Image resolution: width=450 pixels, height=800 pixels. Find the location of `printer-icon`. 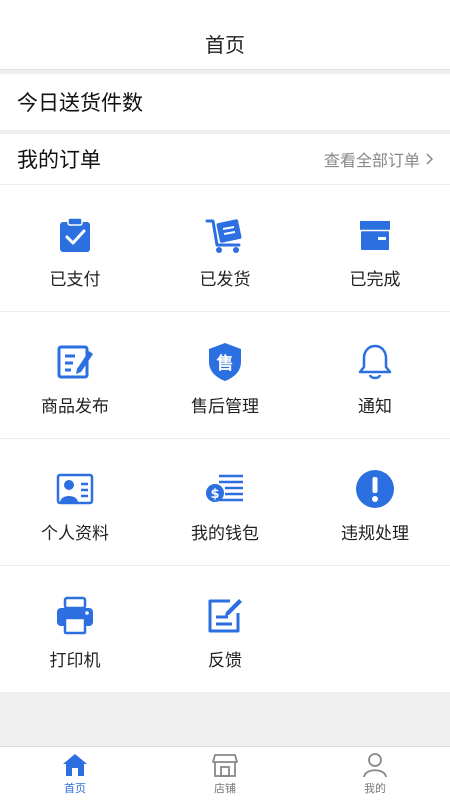

printer-icon is located at coordinates (75, 616).